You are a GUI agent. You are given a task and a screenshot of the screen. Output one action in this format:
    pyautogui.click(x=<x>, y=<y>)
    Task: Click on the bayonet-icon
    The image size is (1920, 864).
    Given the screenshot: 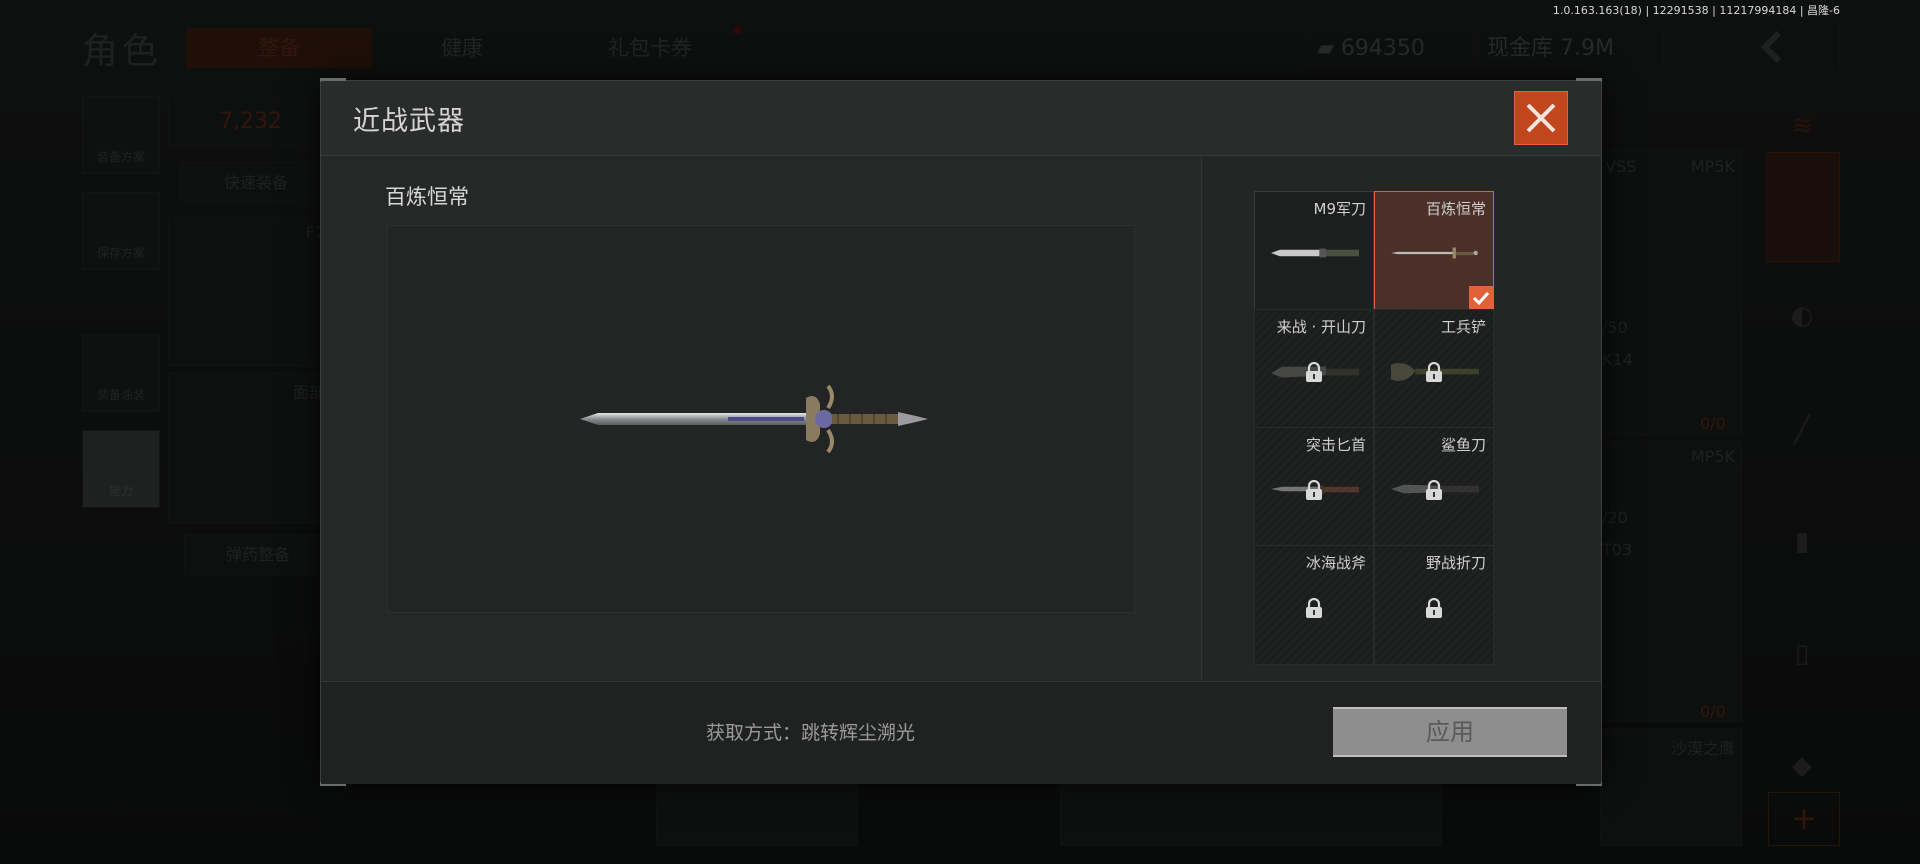 What is the action you would take?
    pyautogui.click(x=1315, y=253)
    